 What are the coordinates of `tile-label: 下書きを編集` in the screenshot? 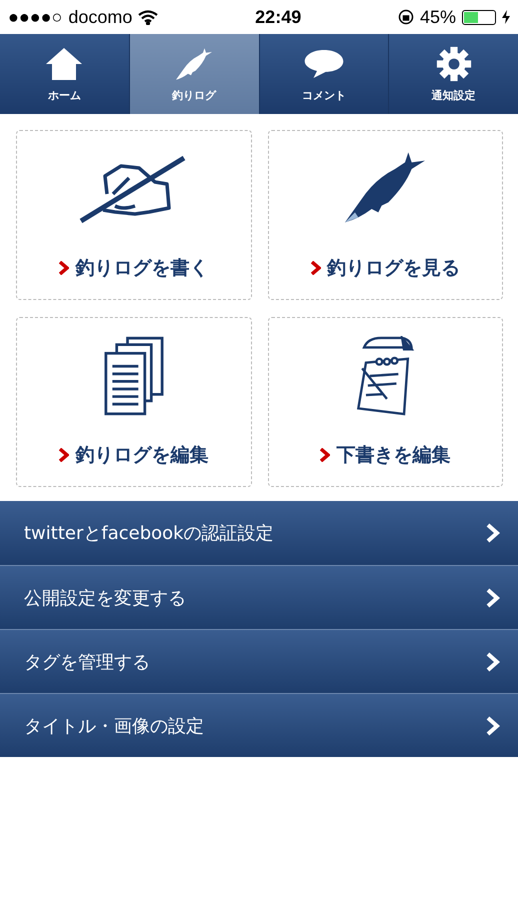 It's located at (393, 455).